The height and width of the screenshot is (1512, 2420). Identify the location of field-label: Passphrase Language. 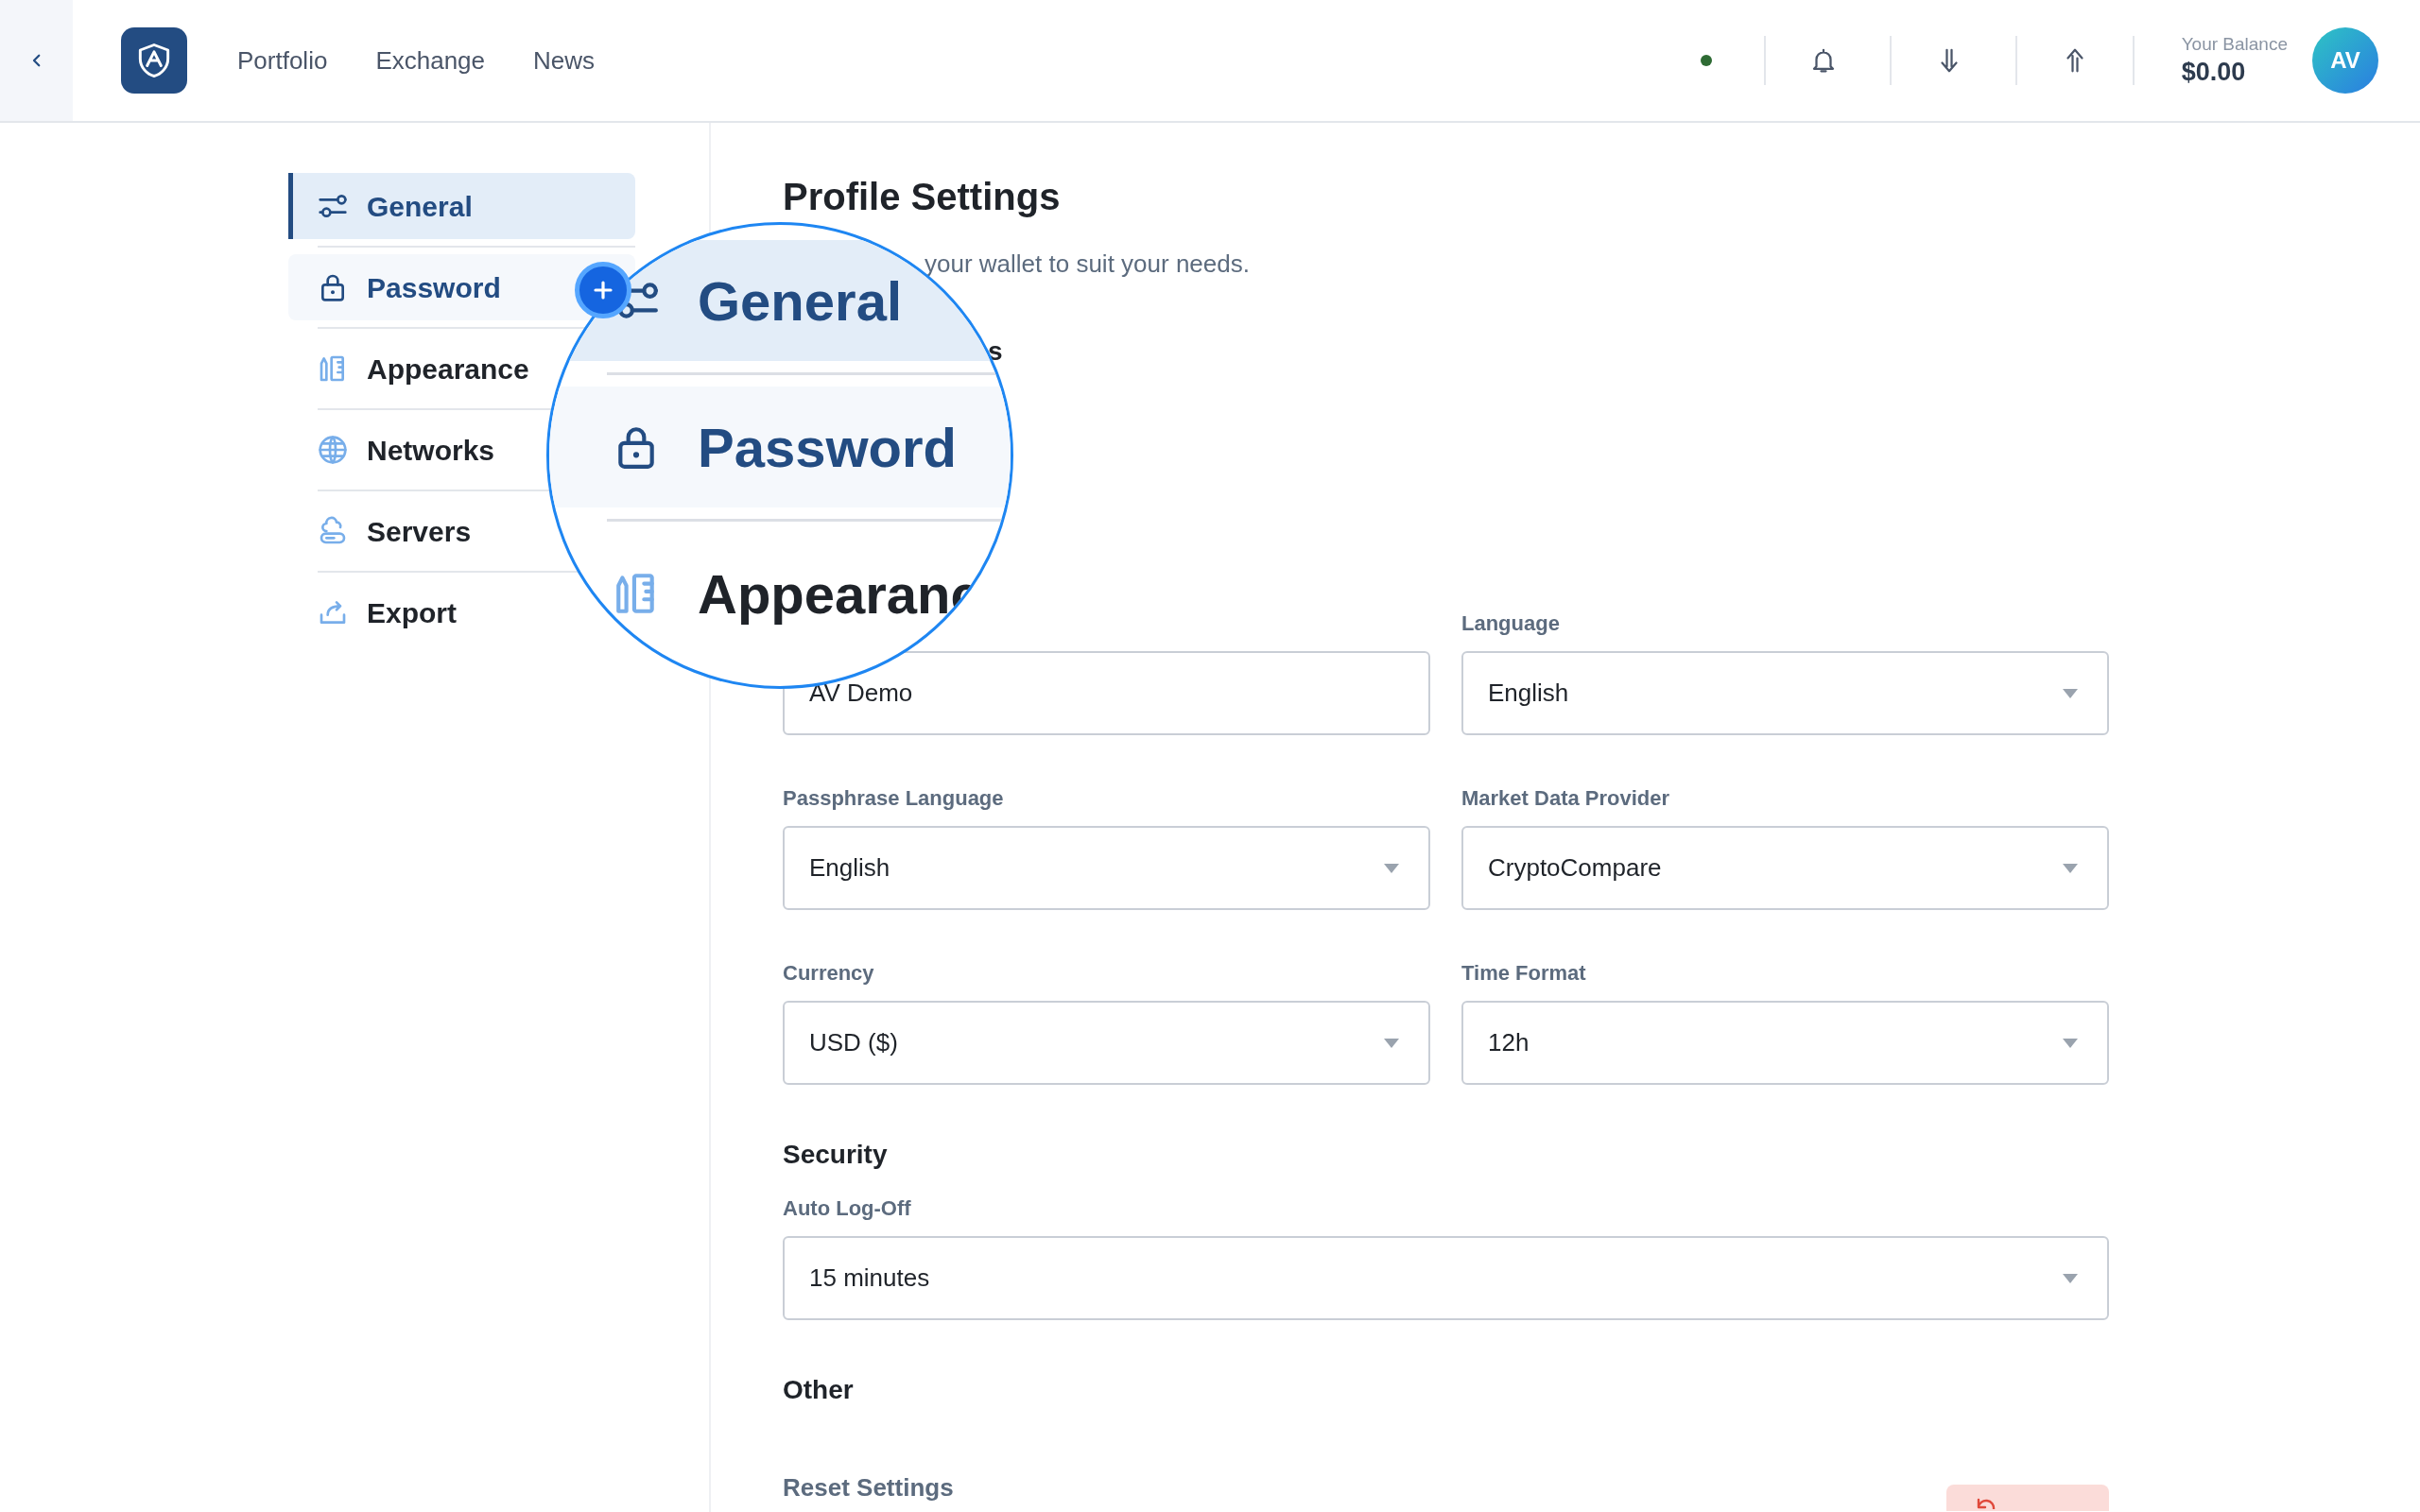
(894, 798).